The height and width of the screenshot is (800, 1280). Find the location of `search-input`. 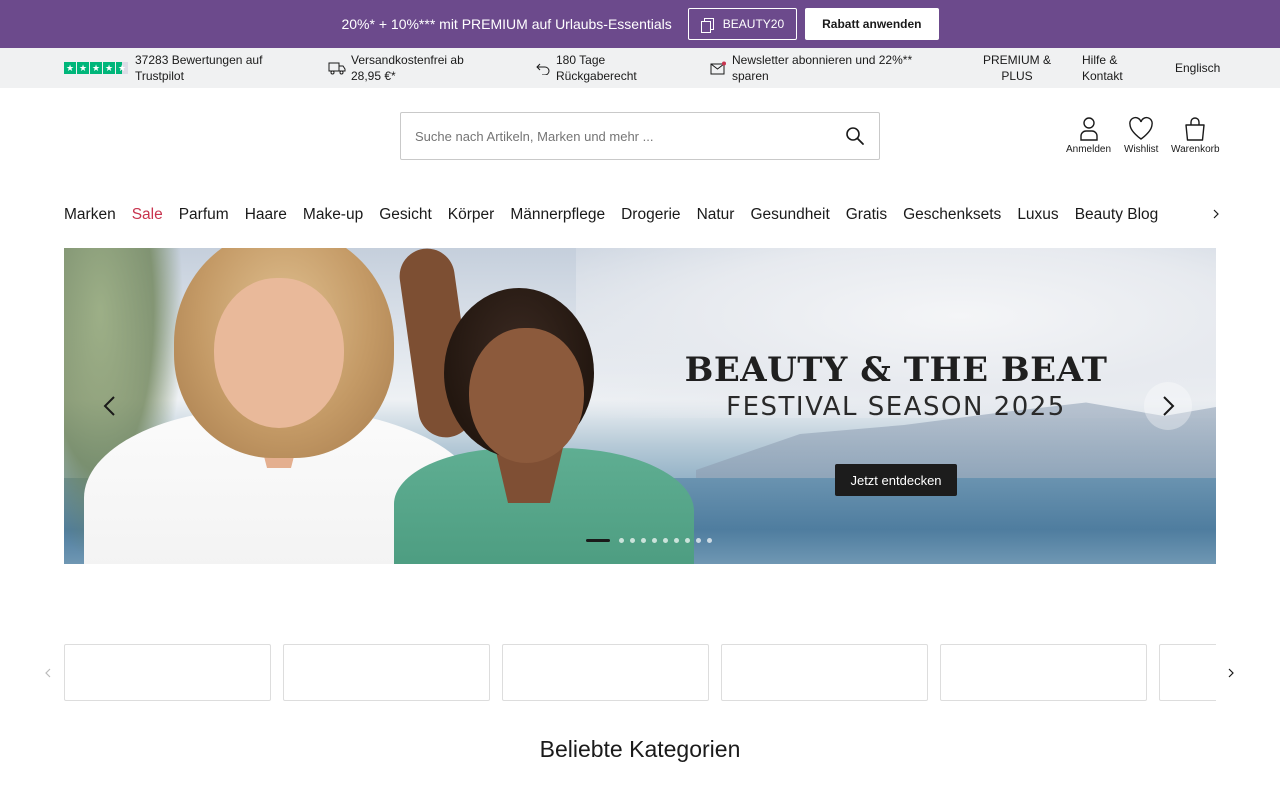

search-input is located at coordinates (630, 136).